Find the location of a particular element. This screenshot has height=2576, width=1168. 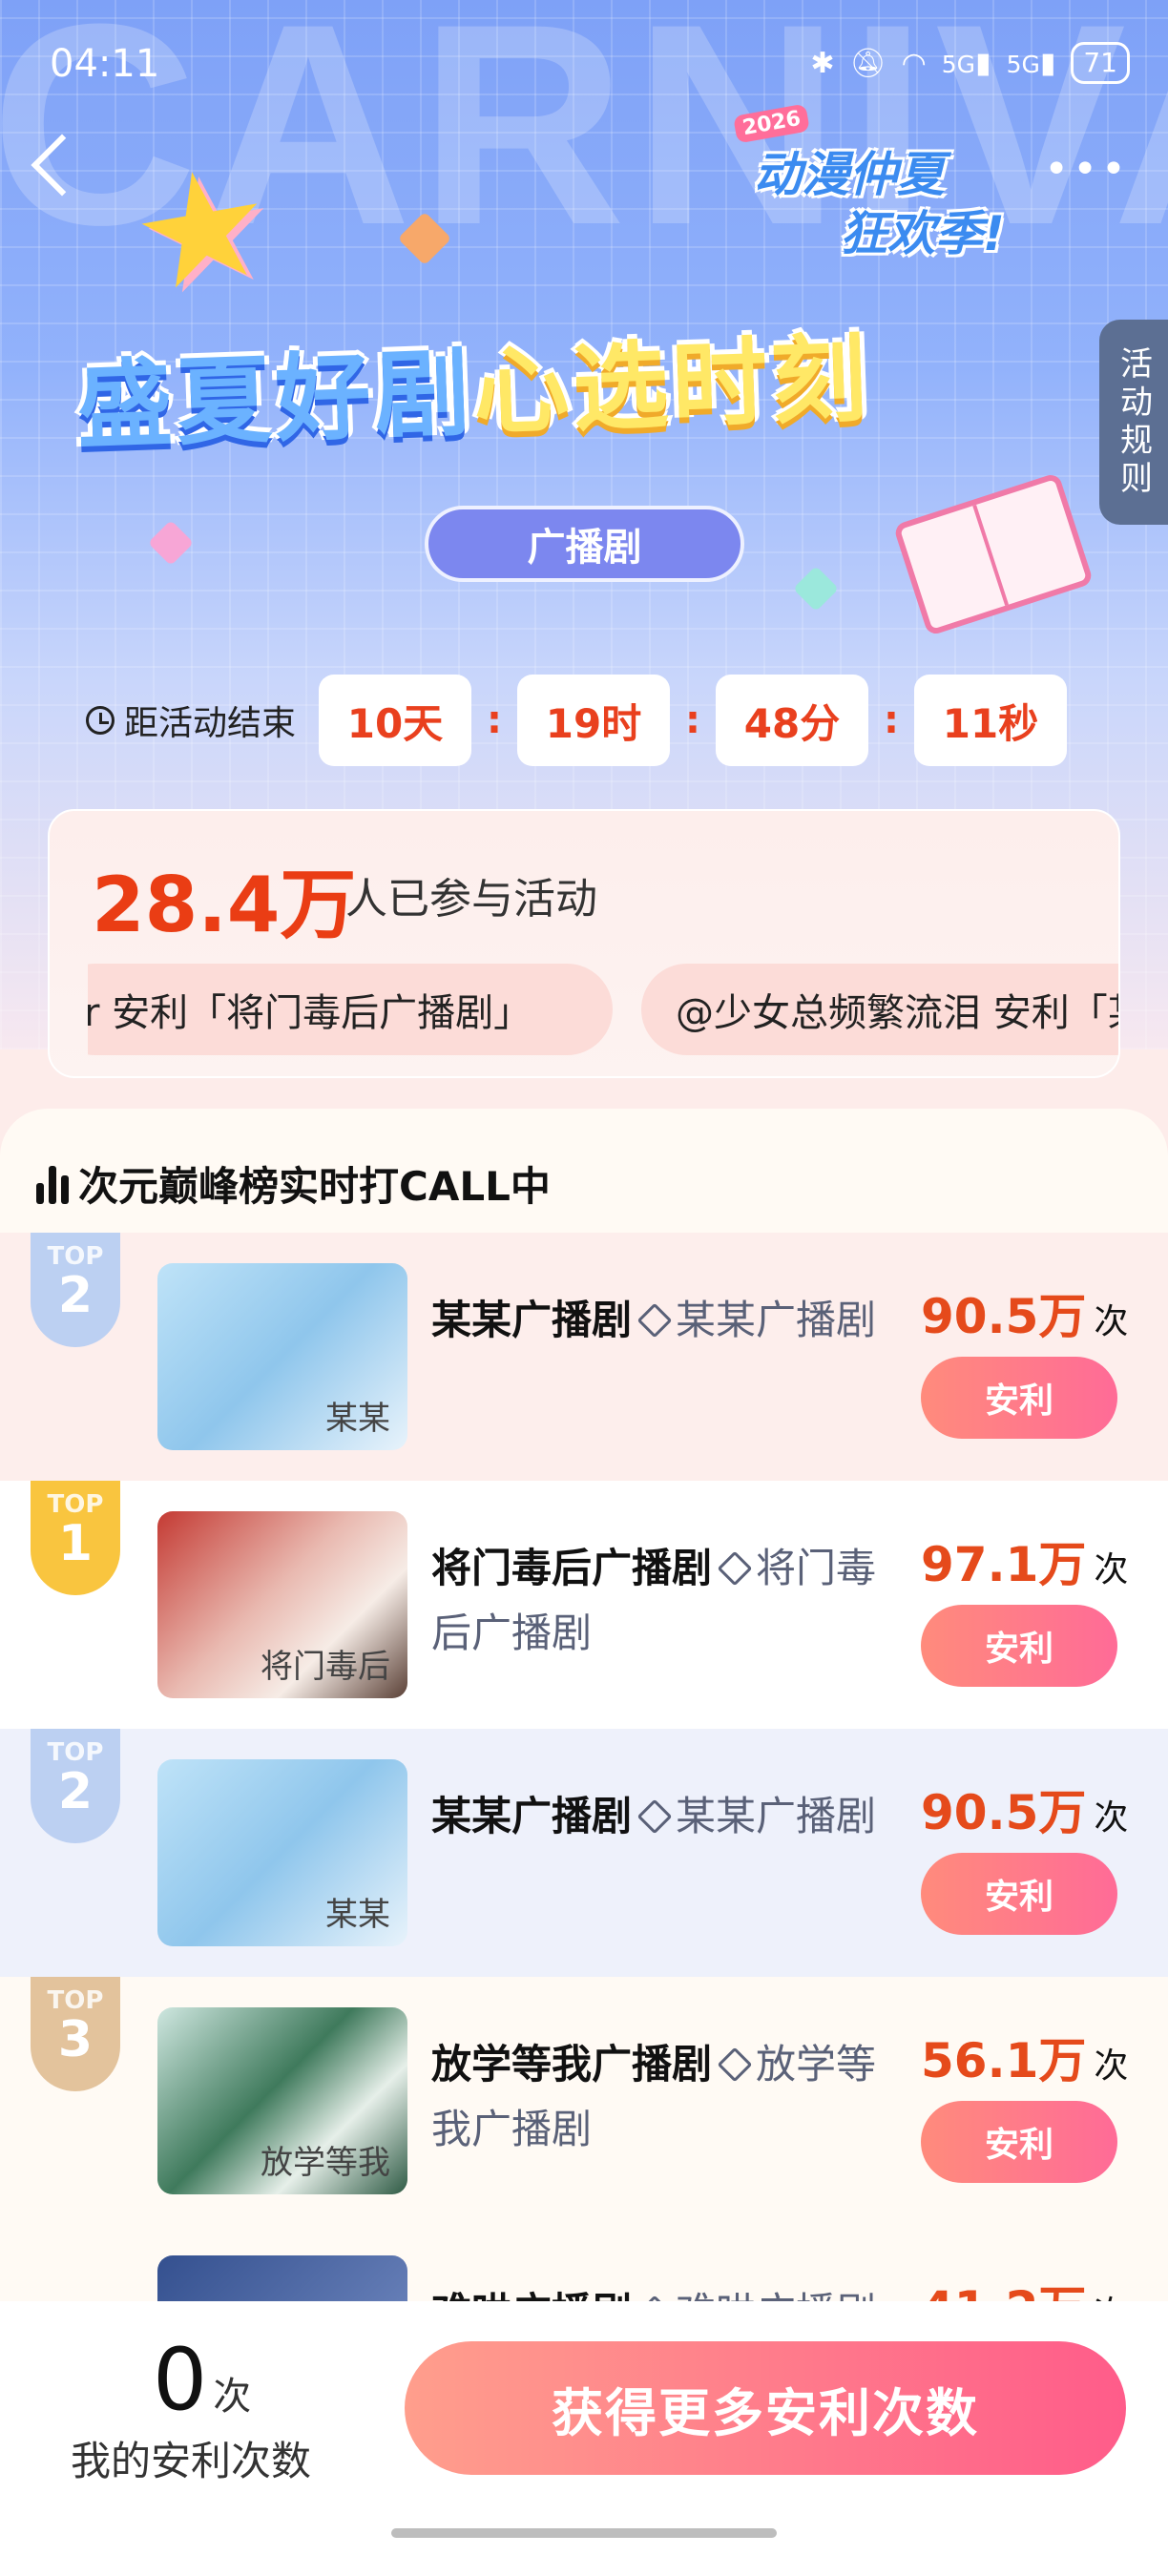

my-recommend-label: 我的安利次数 is located at coordinates (191, 2461).